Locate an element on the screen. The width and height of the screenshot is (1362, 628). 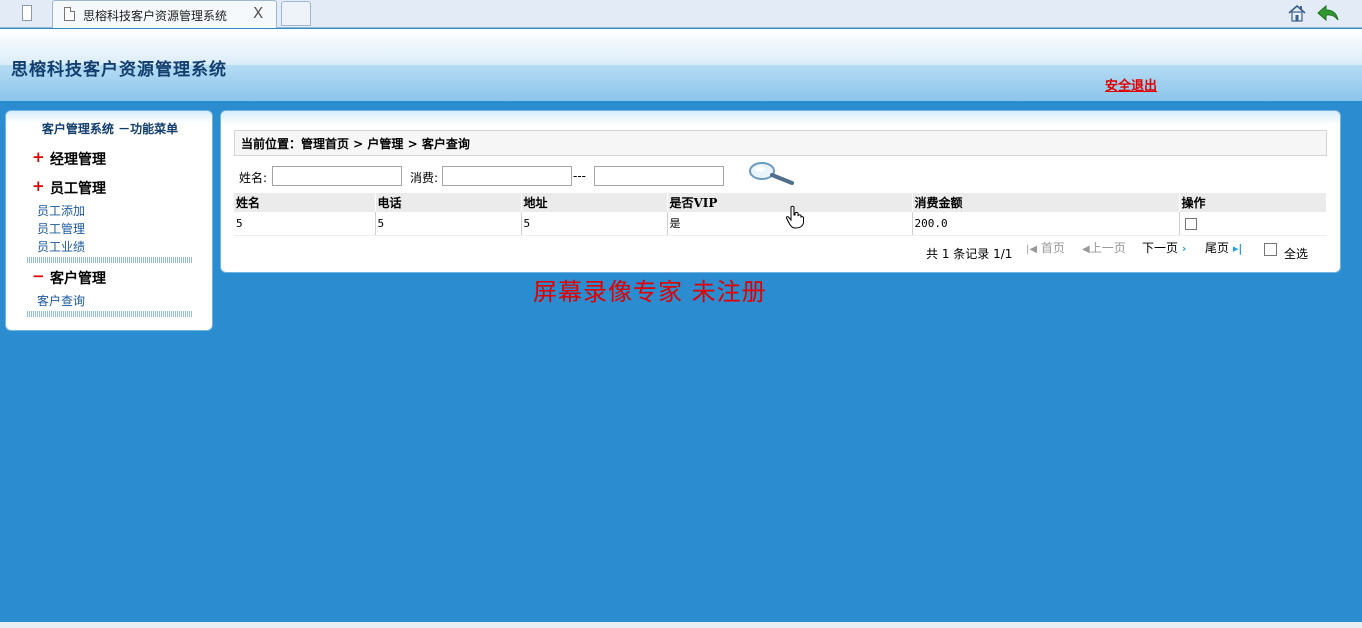
name-input is located at coordinates (337, 176).